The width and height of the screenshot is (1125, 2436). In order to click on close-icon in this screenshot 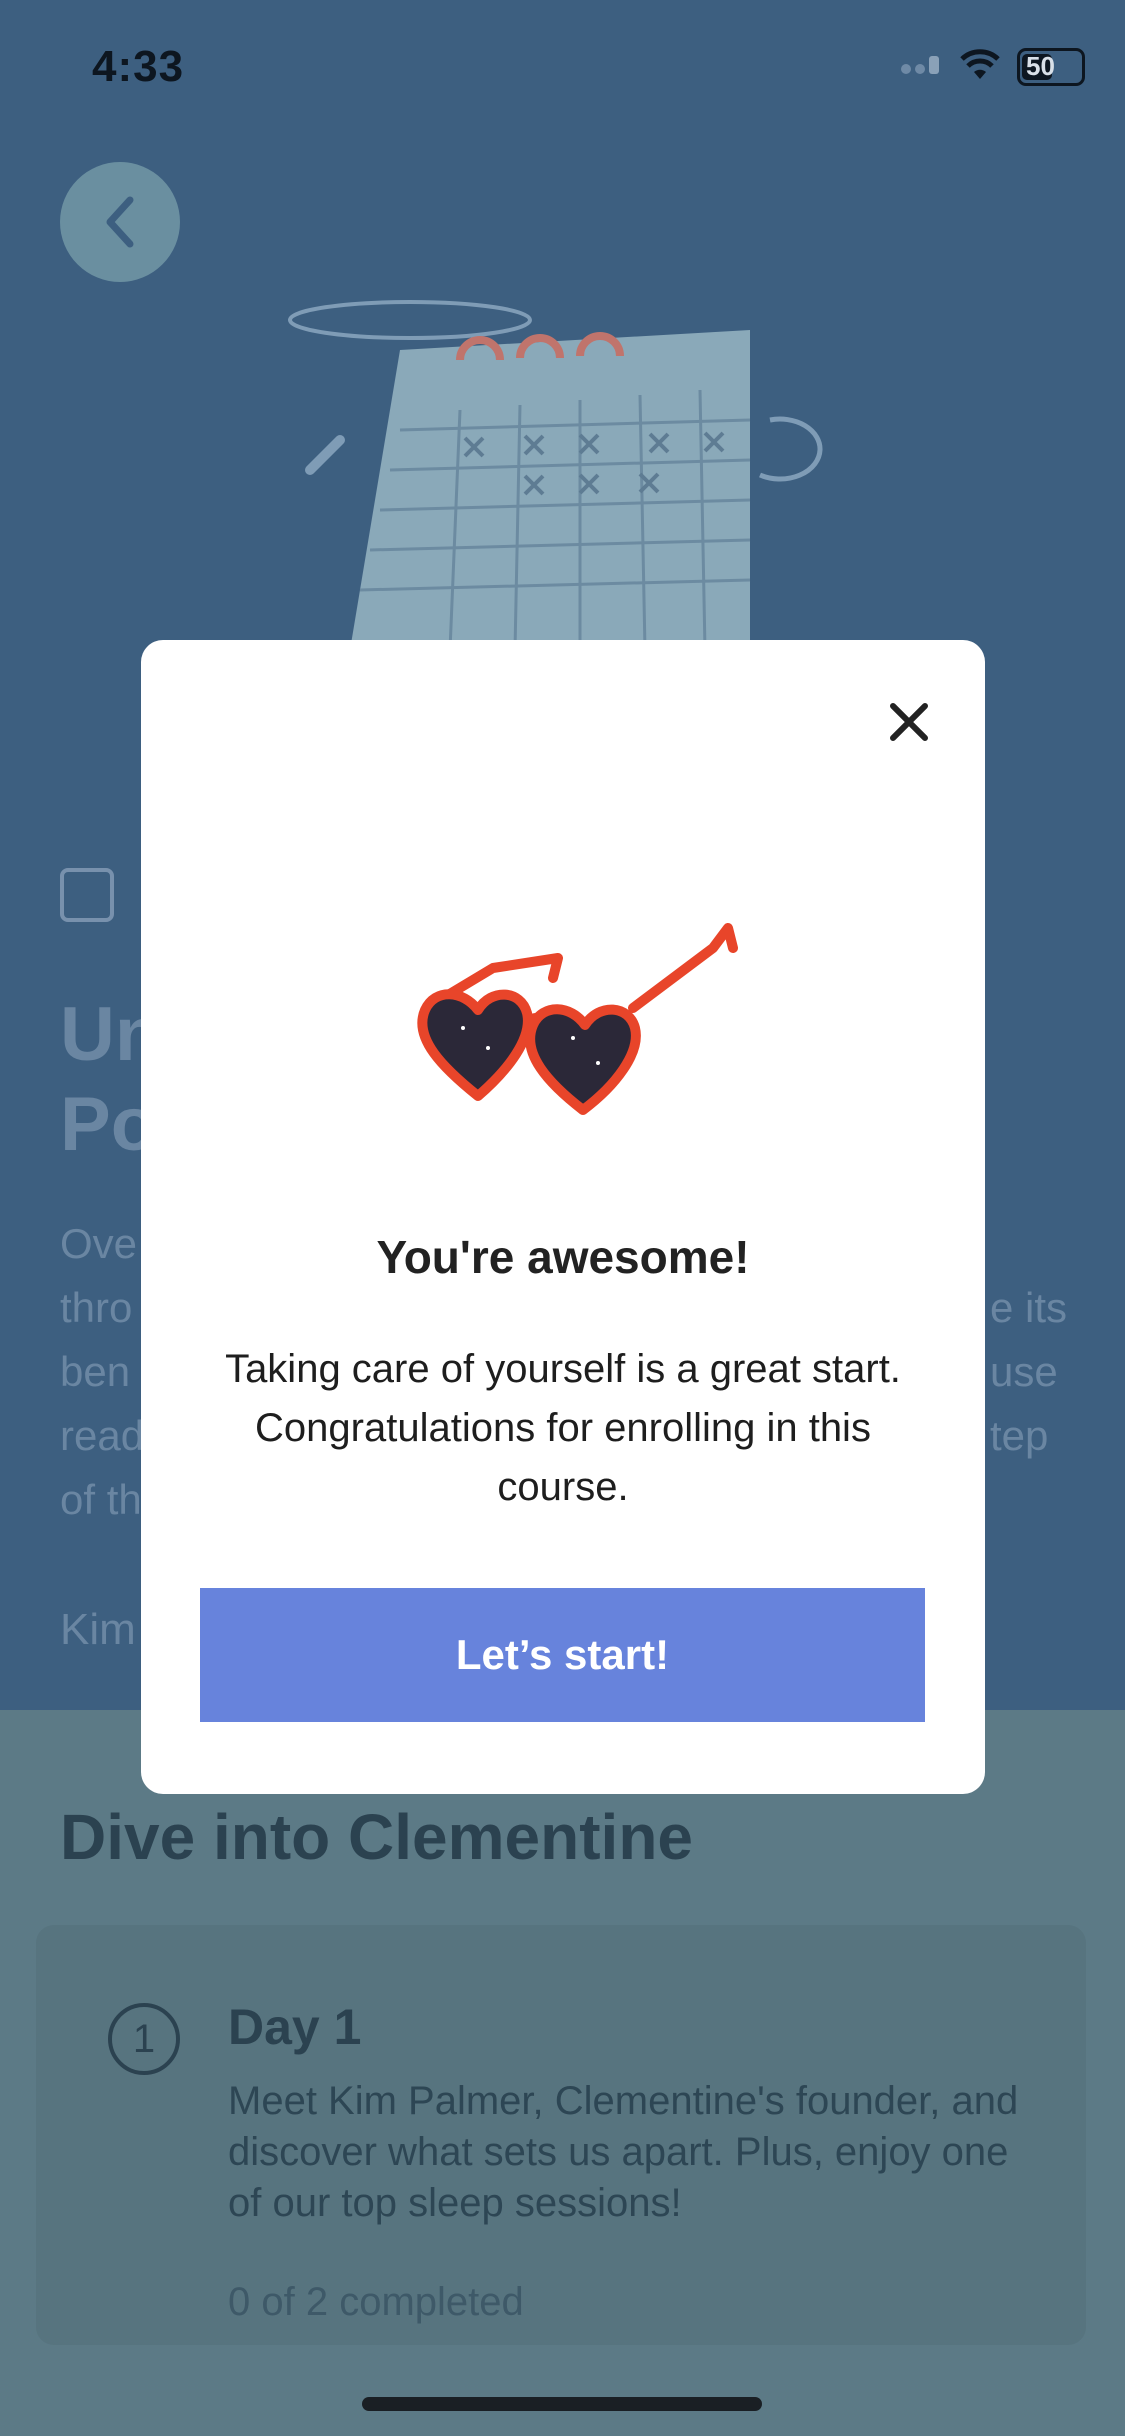, I will do `click(909, 722)`.